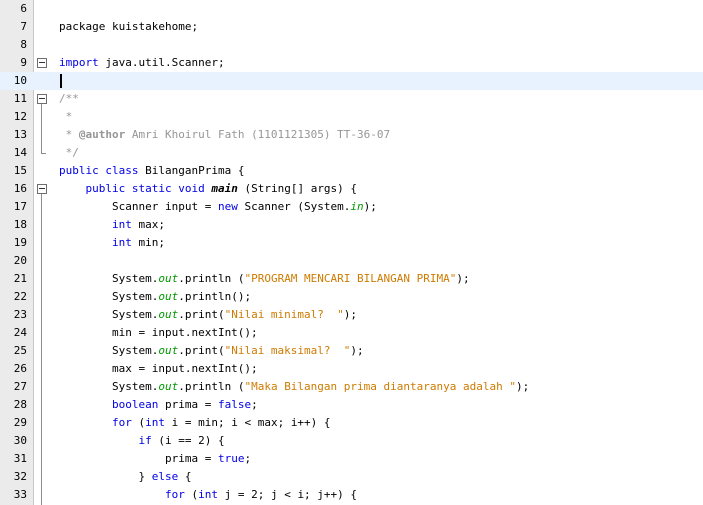  Describe the element at coordinates (351, 153) in the screenshot. I see `code-line: 14 */` at that location.